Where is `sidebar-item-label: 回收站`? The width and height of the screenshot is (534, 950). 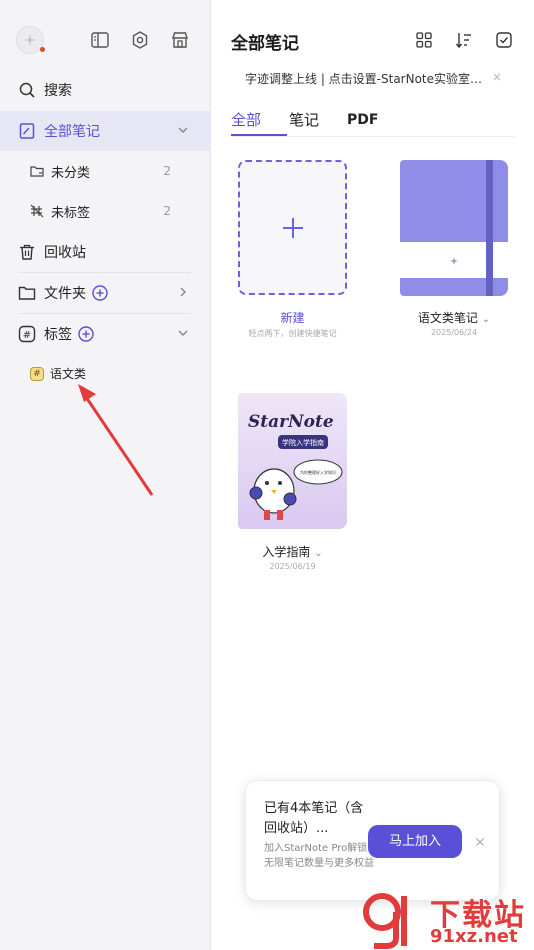
sidebar-item-label: 回收站 is located at coordinates (65, 253).